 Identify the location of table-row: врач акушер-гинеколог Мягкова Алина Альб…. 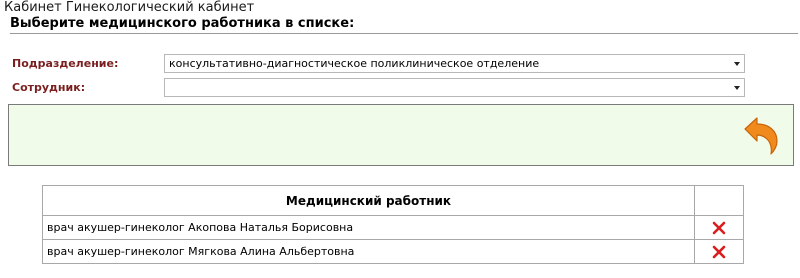
(393, 251).